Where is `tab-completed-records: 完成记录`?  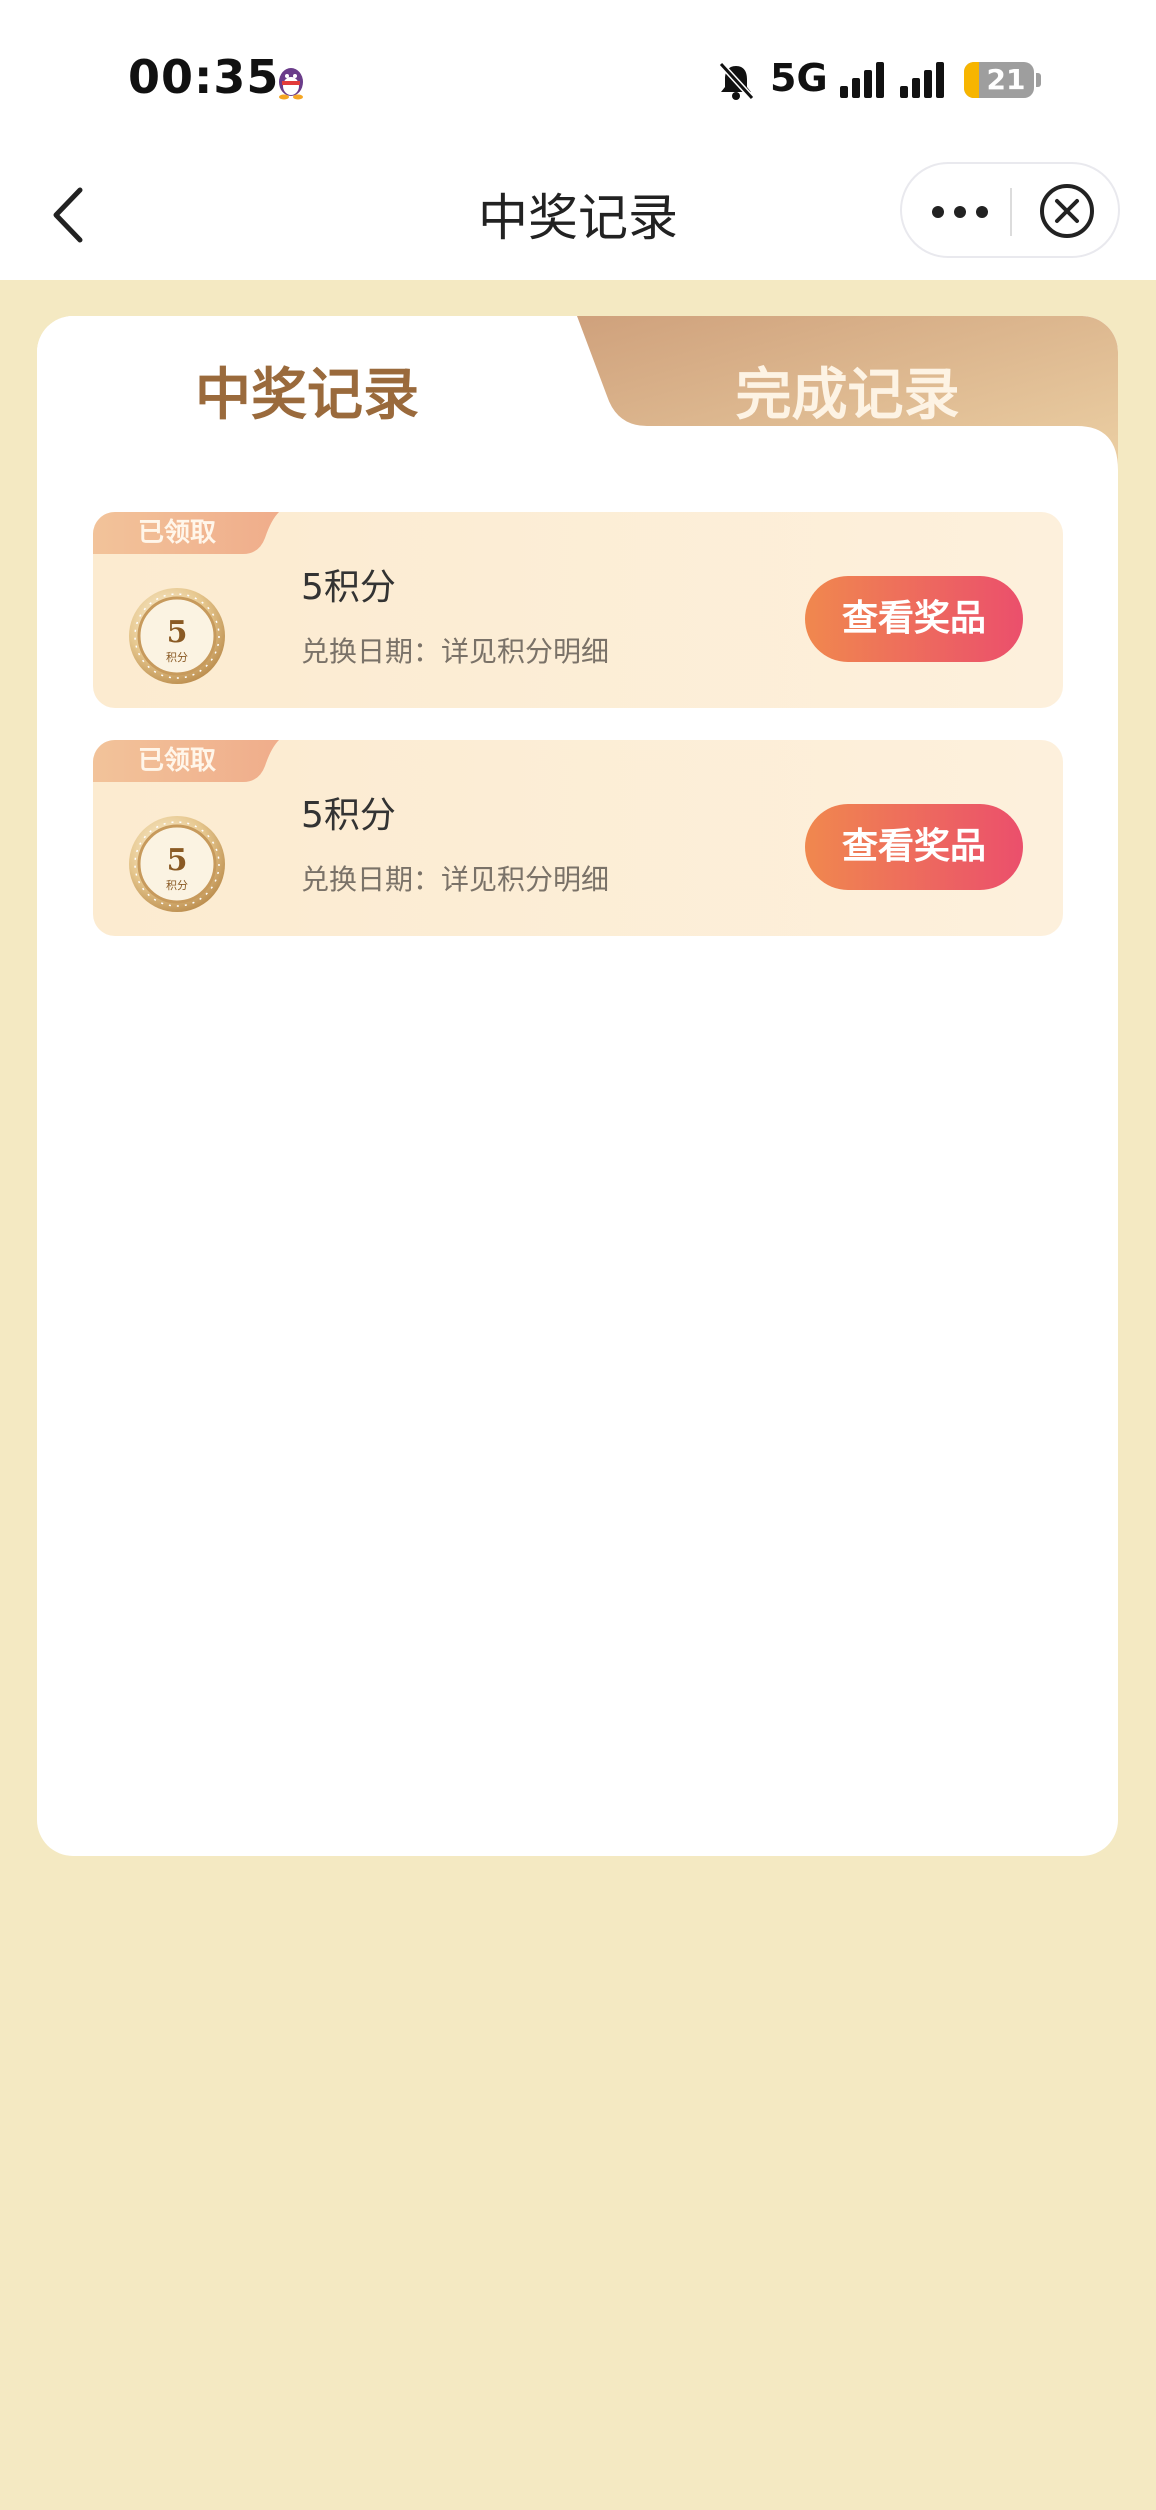
tab-completed-records: 完成记录 is located at coordinates (847, 390).